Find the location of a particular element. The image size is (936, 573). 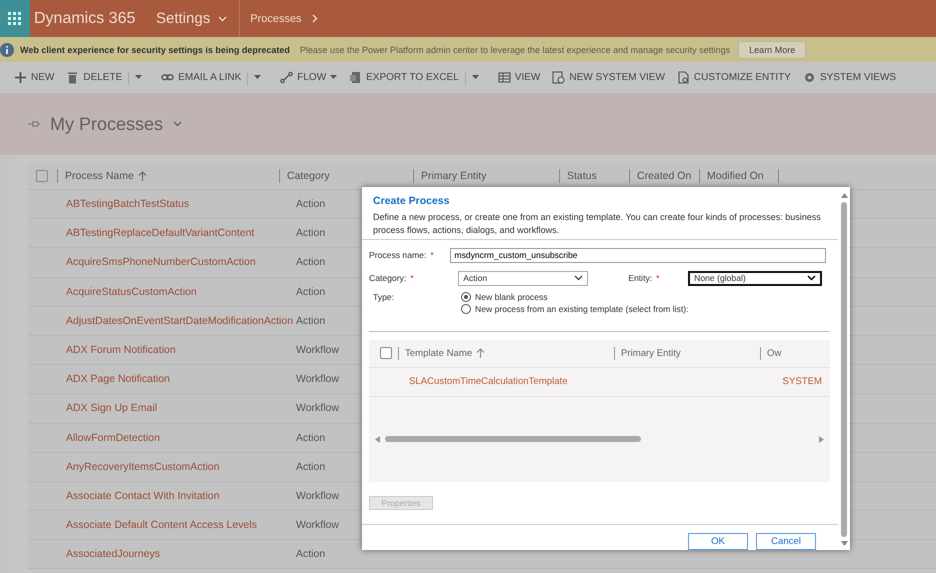

column-header: Modified On is located at coordinates (739, 176).